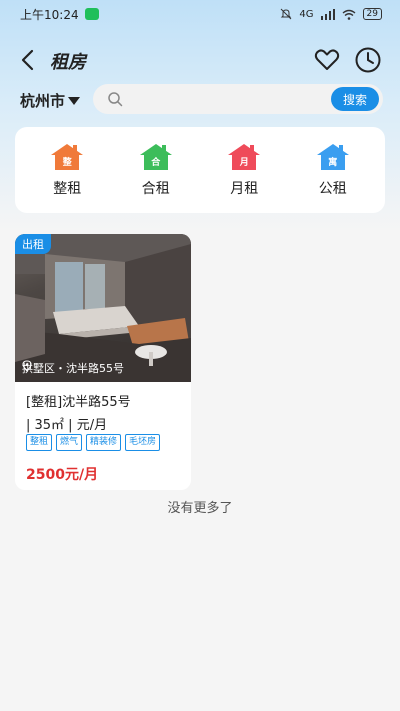  Describe the element at coordinates (355, 99) in the screenshot. I see `search-button: 搜索` at that location.